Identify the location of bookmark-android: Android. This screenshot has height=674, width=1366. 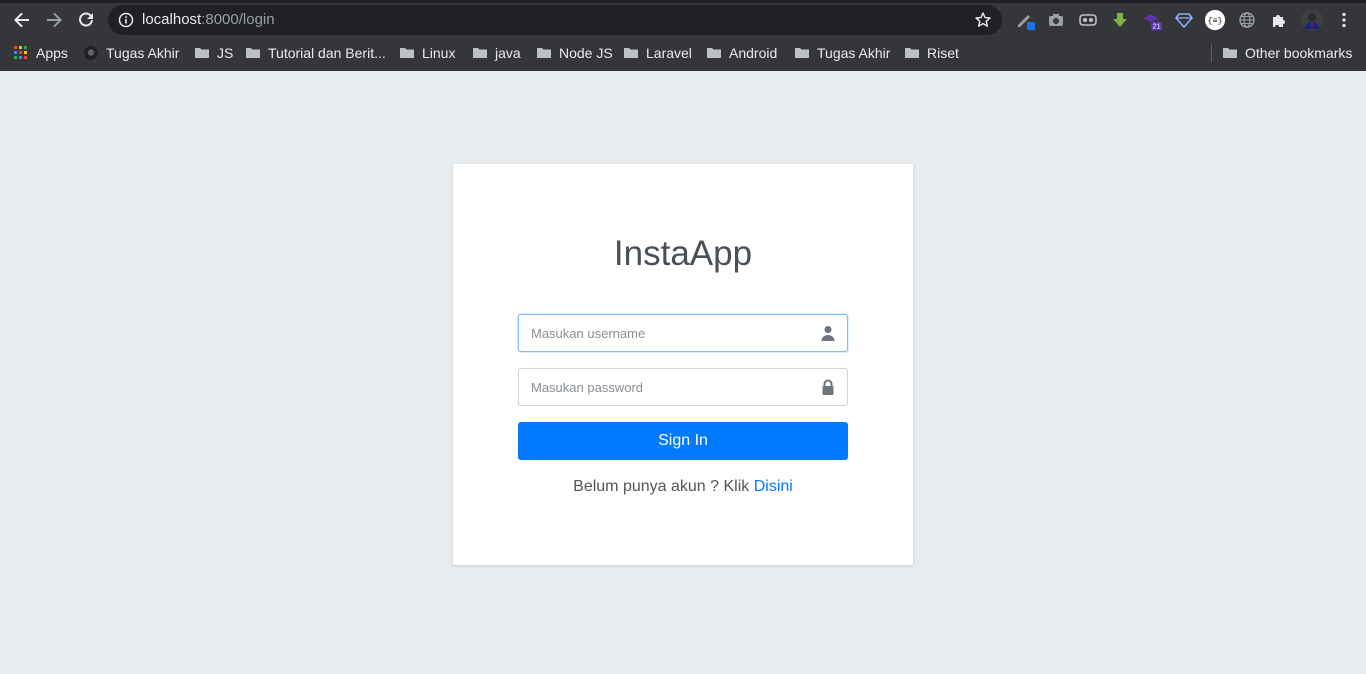
(742, 53).